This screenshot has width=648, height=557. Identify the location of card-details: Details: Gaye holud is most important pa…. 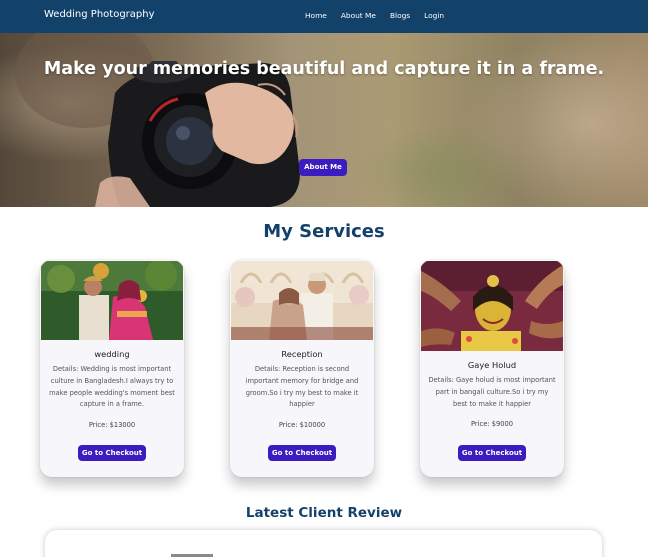
(492, 392).